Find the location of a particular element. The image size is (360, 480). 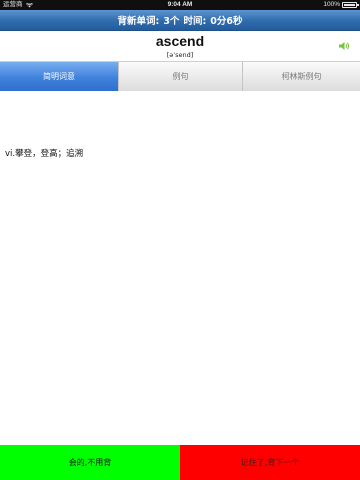

elapsed-time: 0分6秒 is located at coordinates (226, 21).